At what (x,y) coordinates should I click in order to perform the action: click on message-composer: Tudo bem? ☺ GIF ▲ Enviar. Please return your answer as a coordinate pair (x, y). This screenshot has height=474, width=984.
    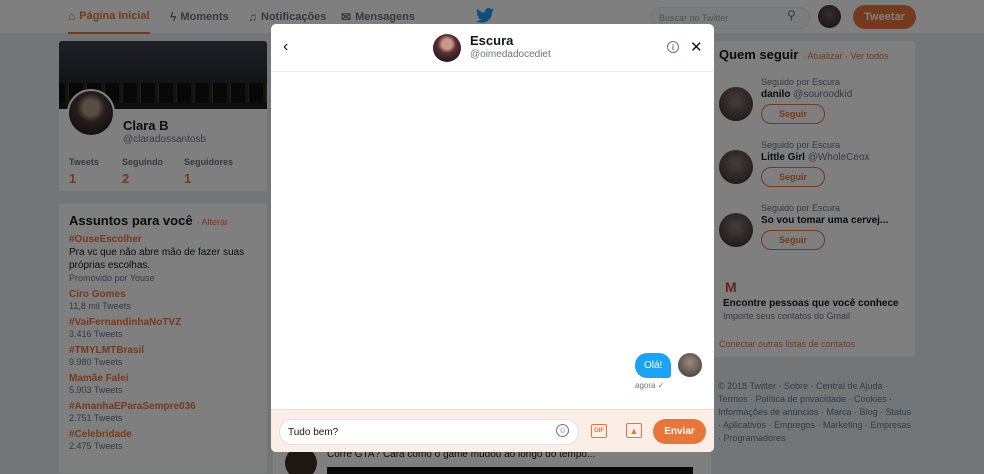
    Looking at the image, I should click on (492, 430).